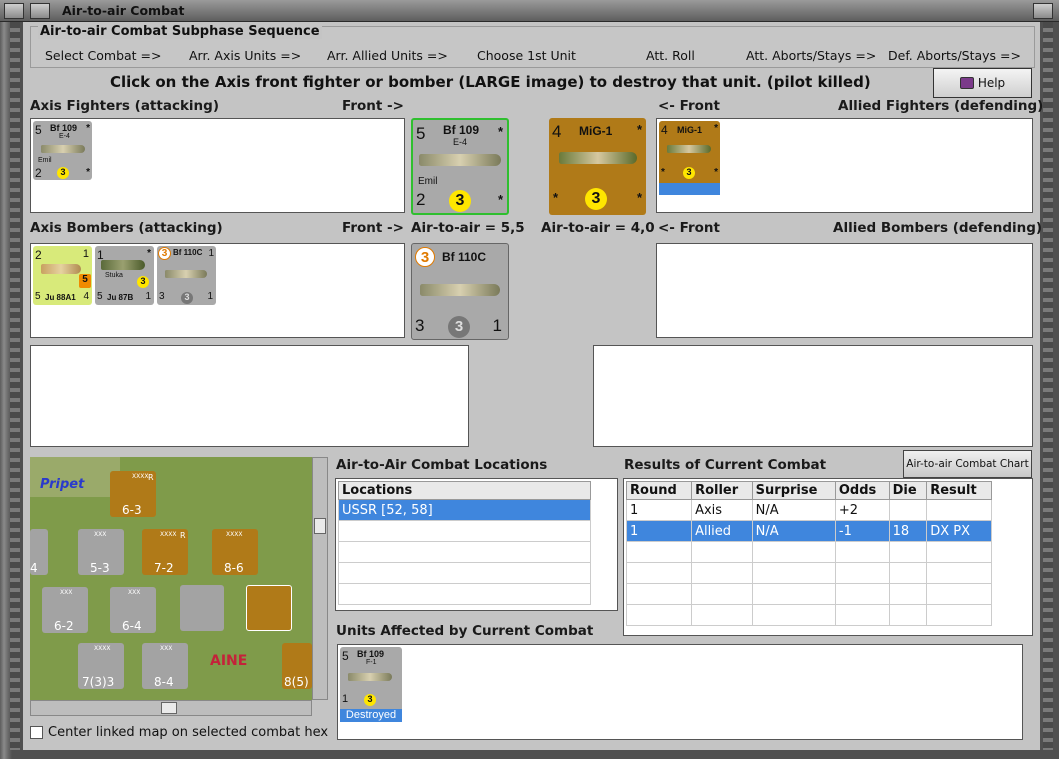 The width and height of the screenshot is (1059, 759). What do you see at coordinates (39, 552) in the screenshot?
I see `map-unit: 4` at bounding box center [39, 552].